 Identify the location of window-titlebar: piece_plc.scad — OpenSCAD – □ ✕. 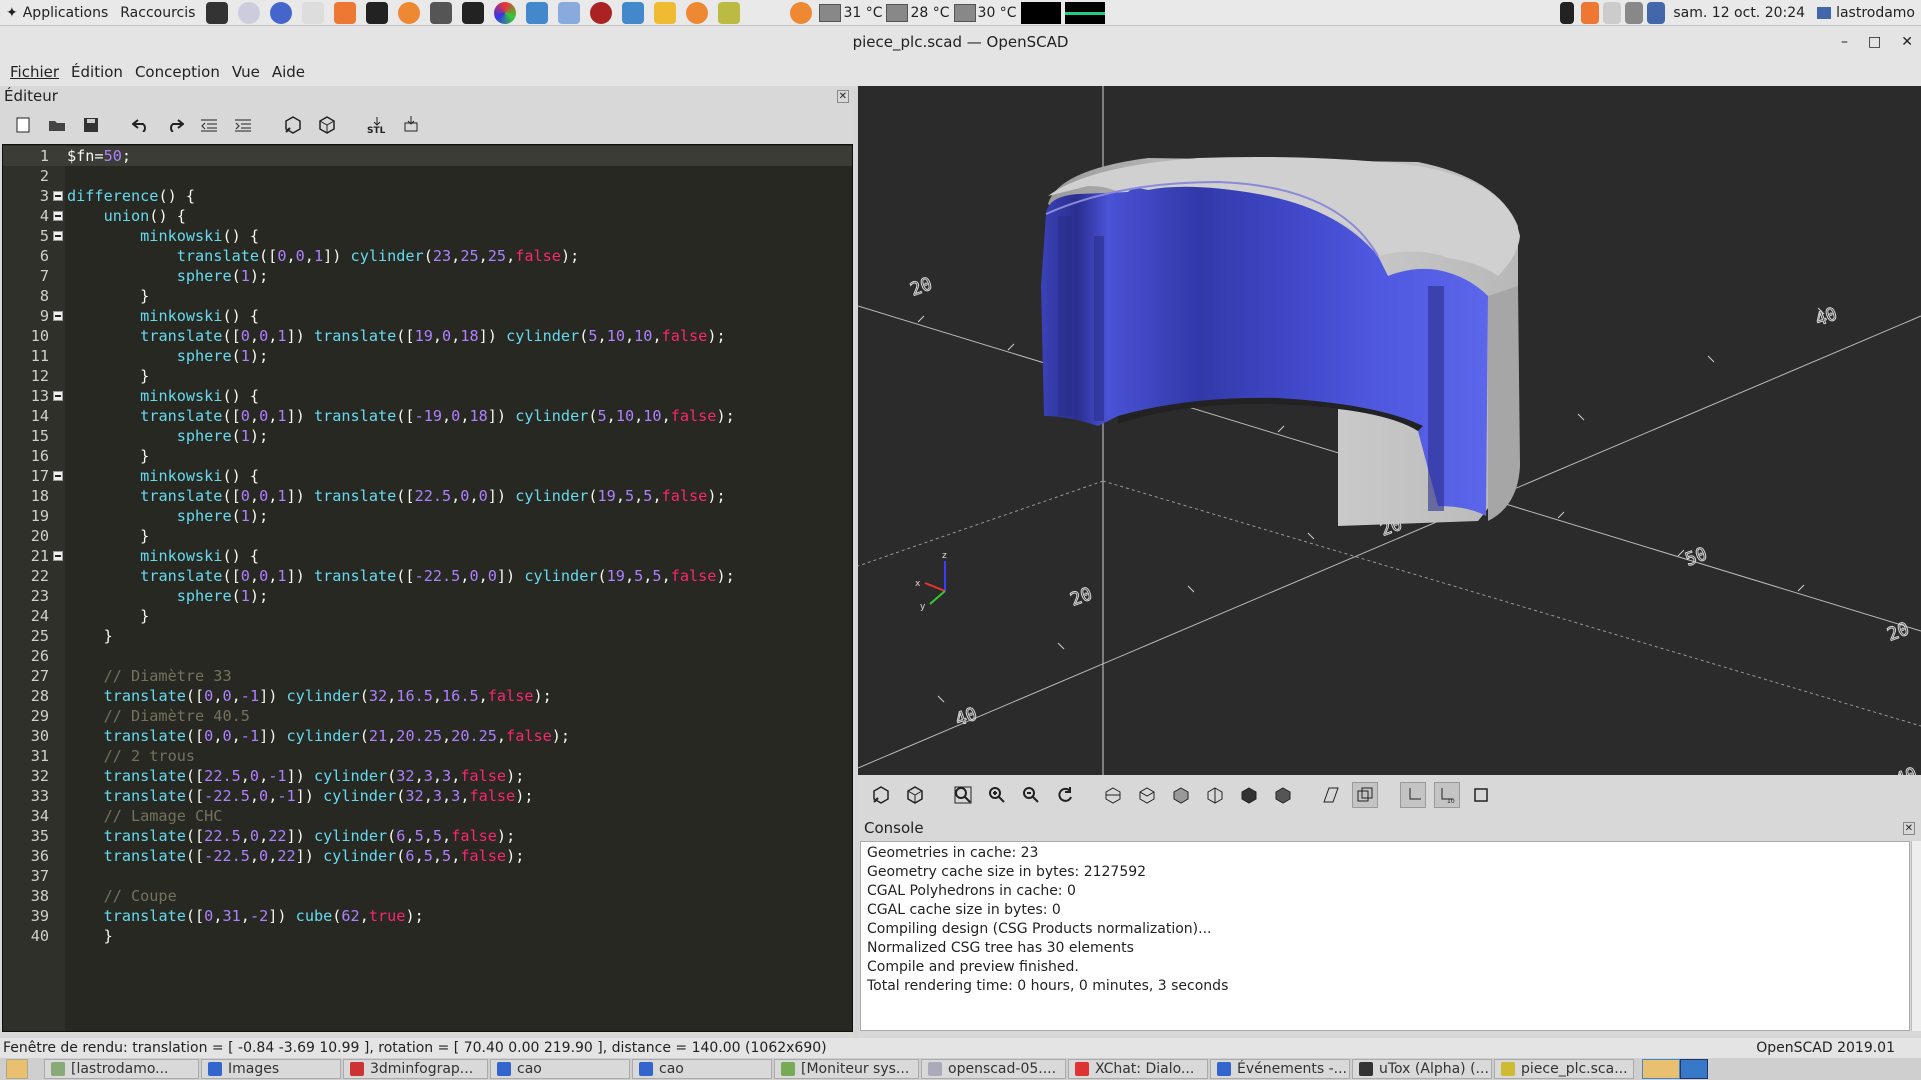
(960, 42).